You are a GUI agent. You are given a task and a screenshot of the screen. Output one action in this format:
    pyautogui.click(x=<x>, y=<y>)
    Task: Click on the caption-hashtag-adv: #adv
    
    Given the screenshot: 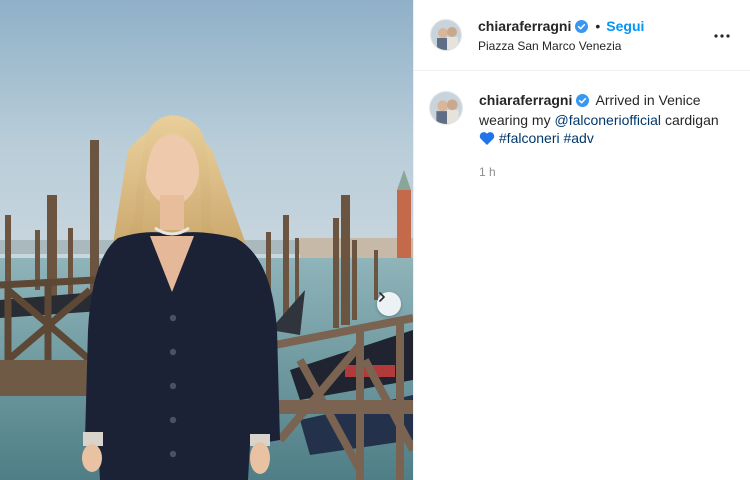 What is the action you would take?
    pyautogui.click(x=578, y=138)
    